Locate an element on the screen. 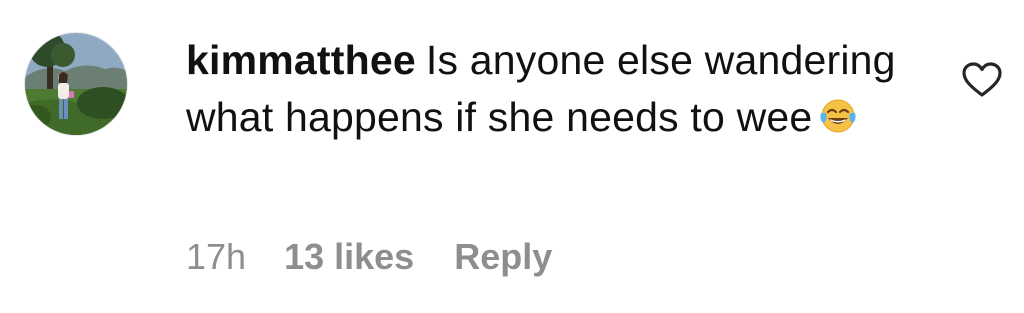 This screenshot has height=313, width=1024. avatar is located at coordinates (76, 84).